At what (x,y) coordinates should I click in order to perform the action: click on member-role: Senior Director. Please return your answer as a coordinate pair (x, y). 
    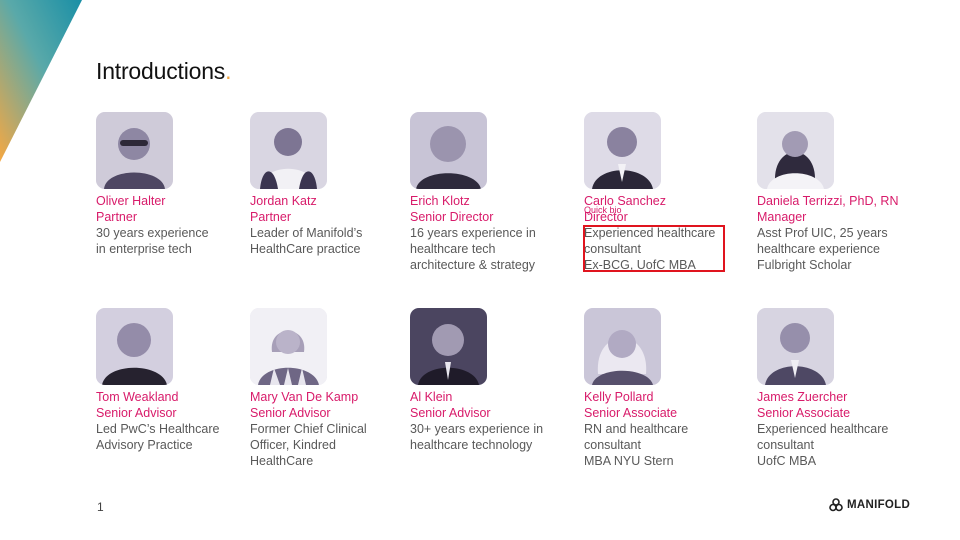
    Looking at the image, I should click on (452, 217).